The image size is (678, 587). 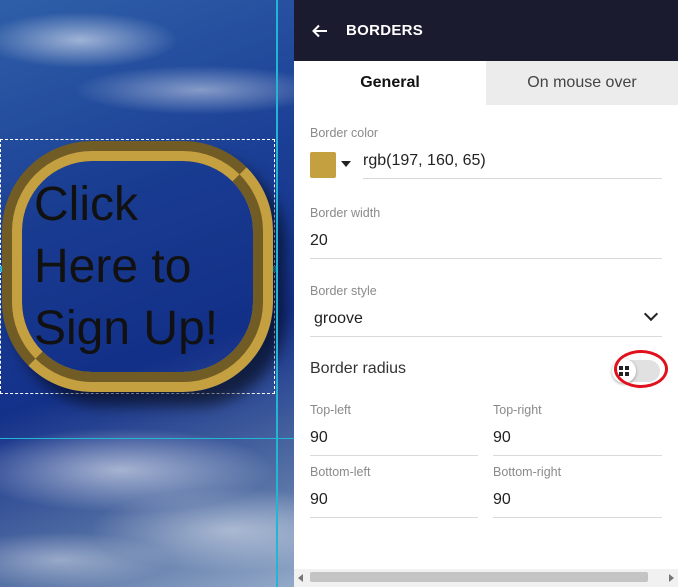 I want to click on border-width-field: Border width 20, so click(x=486, y=232).